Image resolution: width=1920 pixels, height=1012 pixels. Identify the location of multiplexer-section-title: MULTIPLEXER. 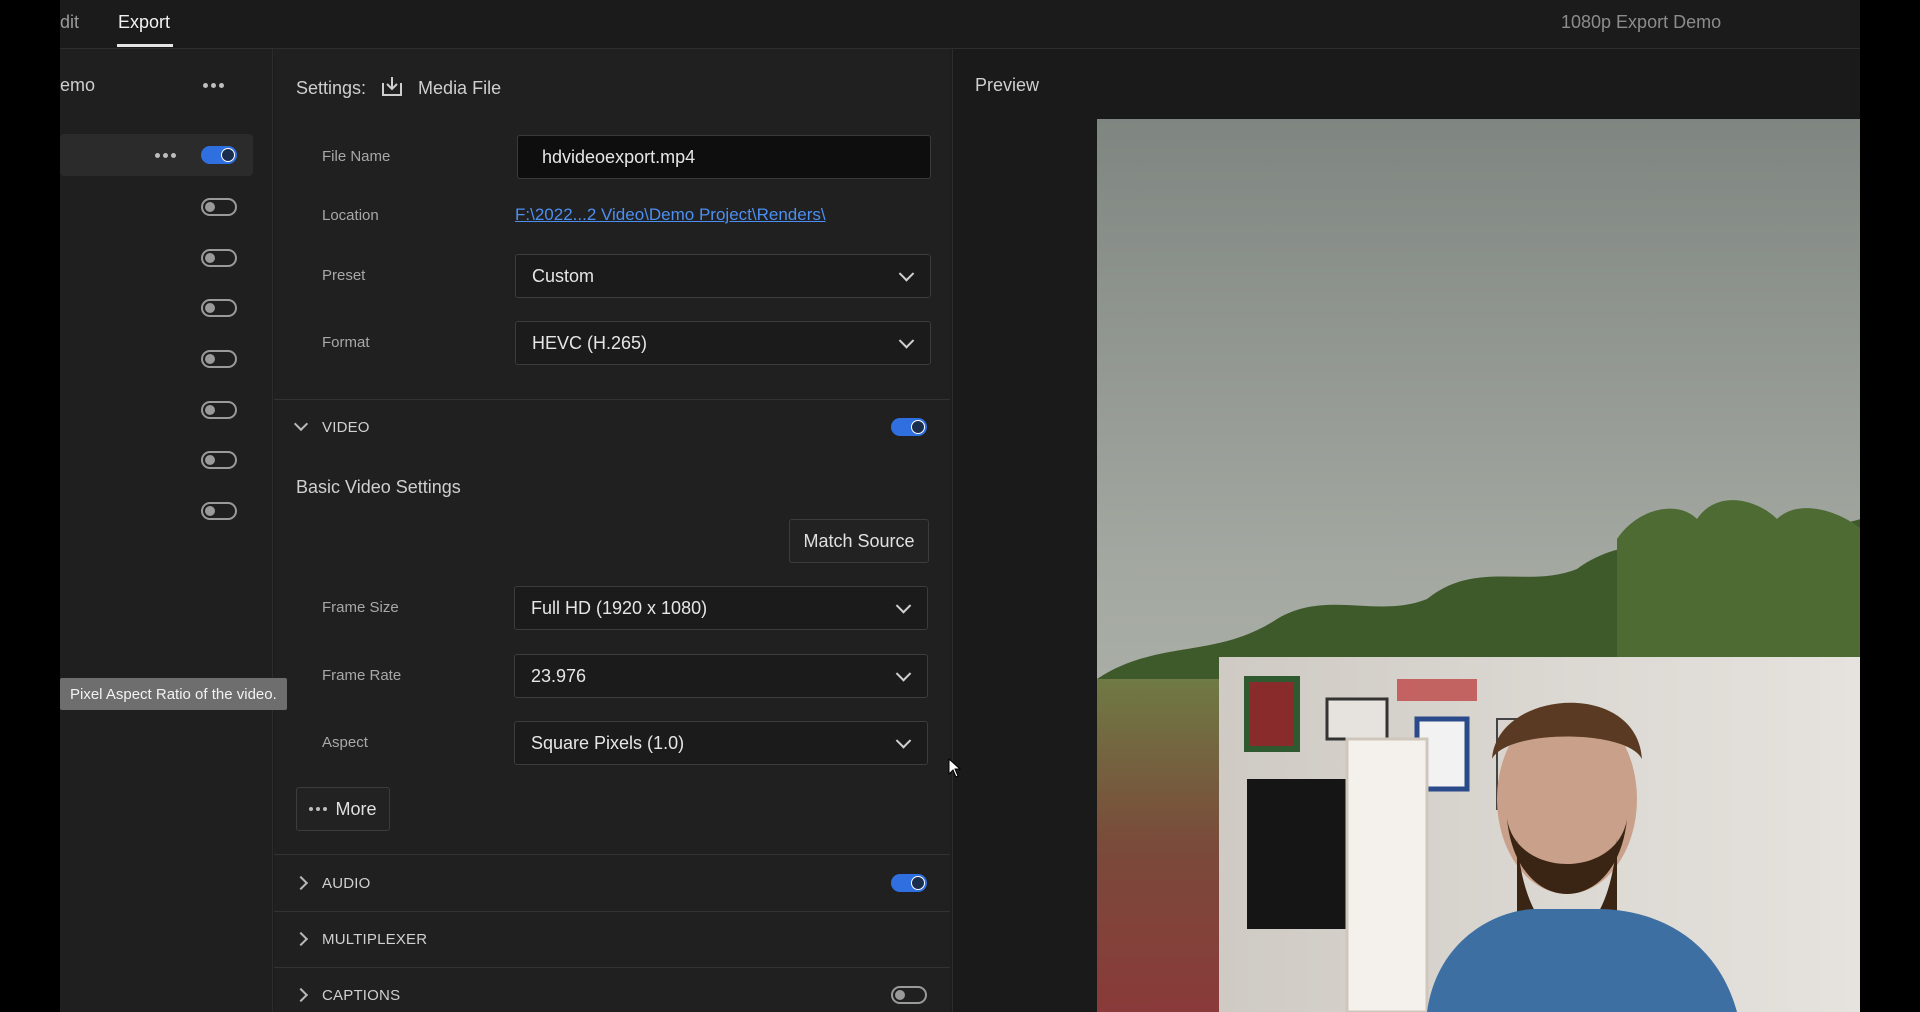
(374, 939).